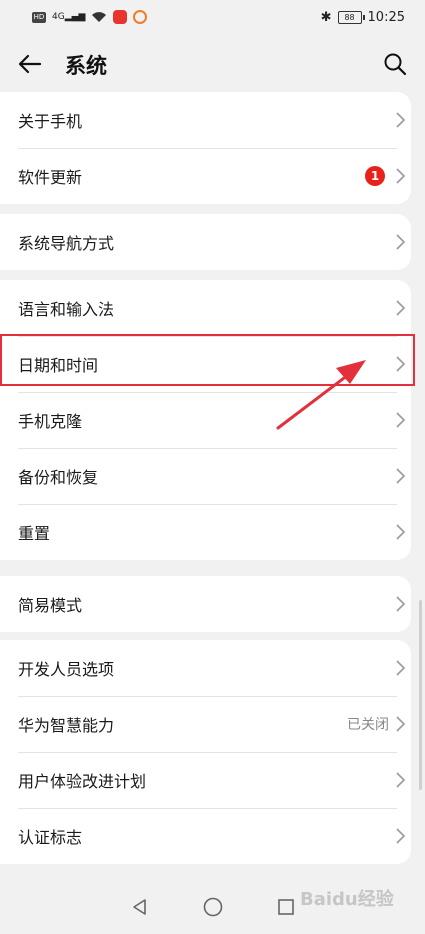 Image resolution: width=425 pixels, height=934 pixels. I want to click on row-label: 手机克隆, so click(50, 421).